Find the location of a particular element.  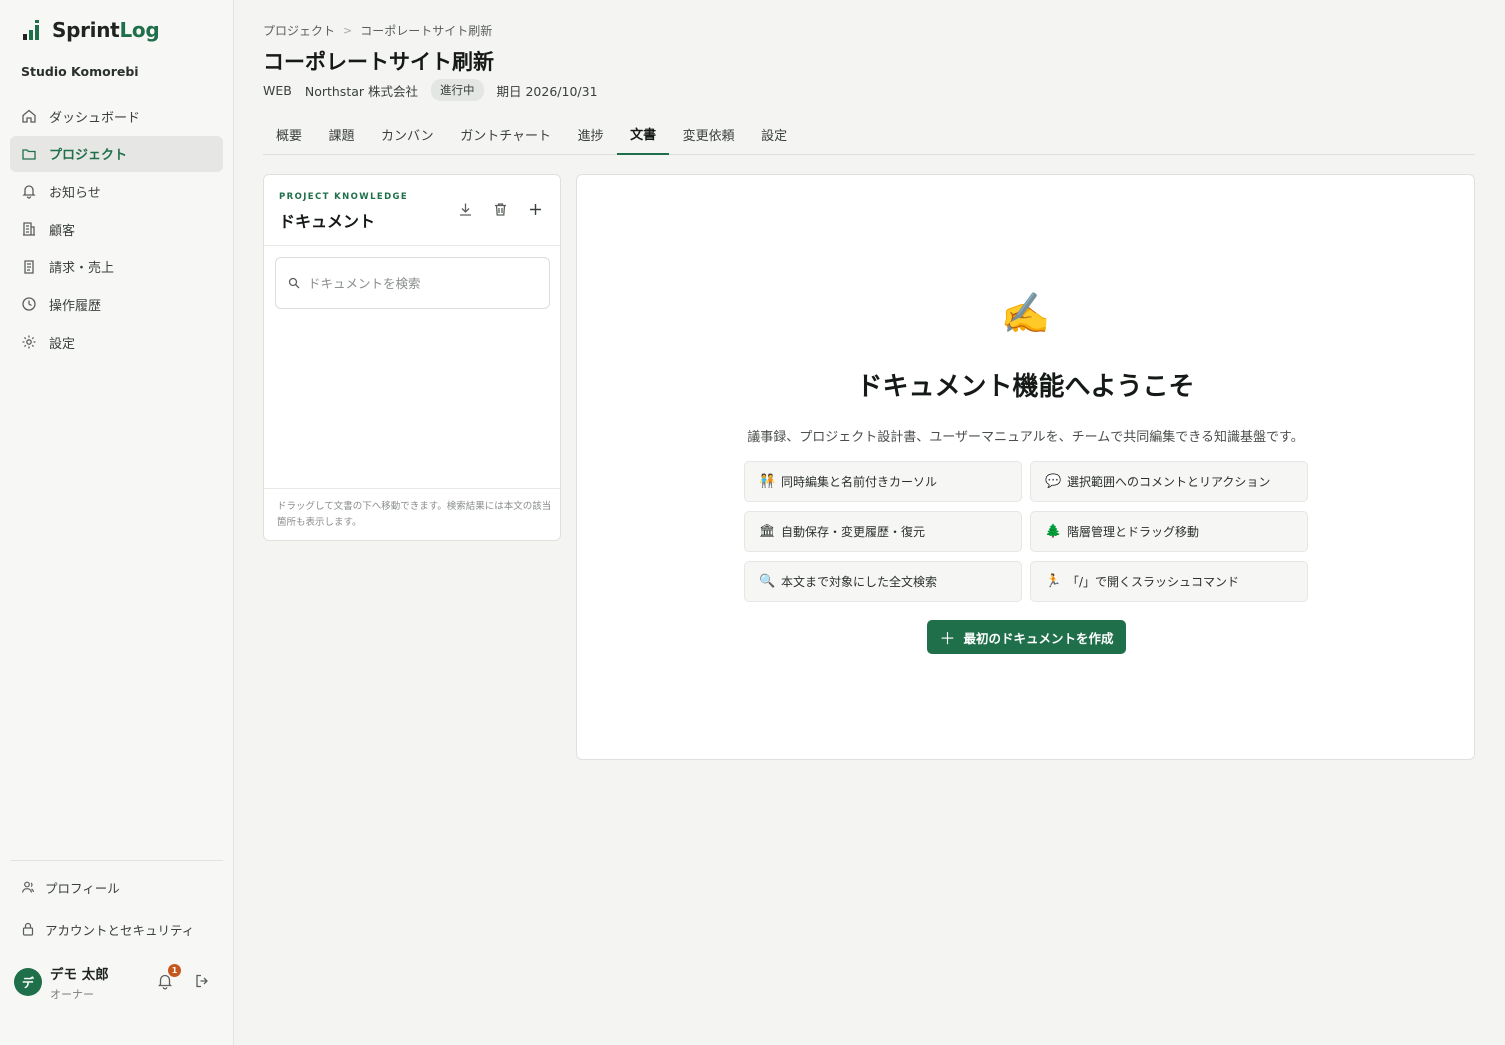

search-icon is located at coordinates (294, 283).